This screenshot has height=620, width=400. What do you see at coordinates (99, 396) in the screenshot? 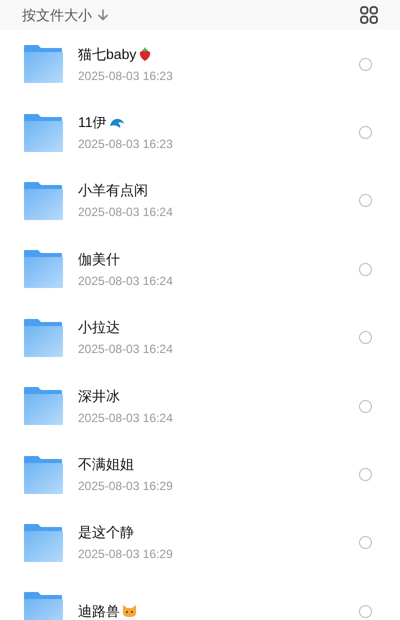
I see `folder-name: 深井冰` at bounding box center [99, 396].